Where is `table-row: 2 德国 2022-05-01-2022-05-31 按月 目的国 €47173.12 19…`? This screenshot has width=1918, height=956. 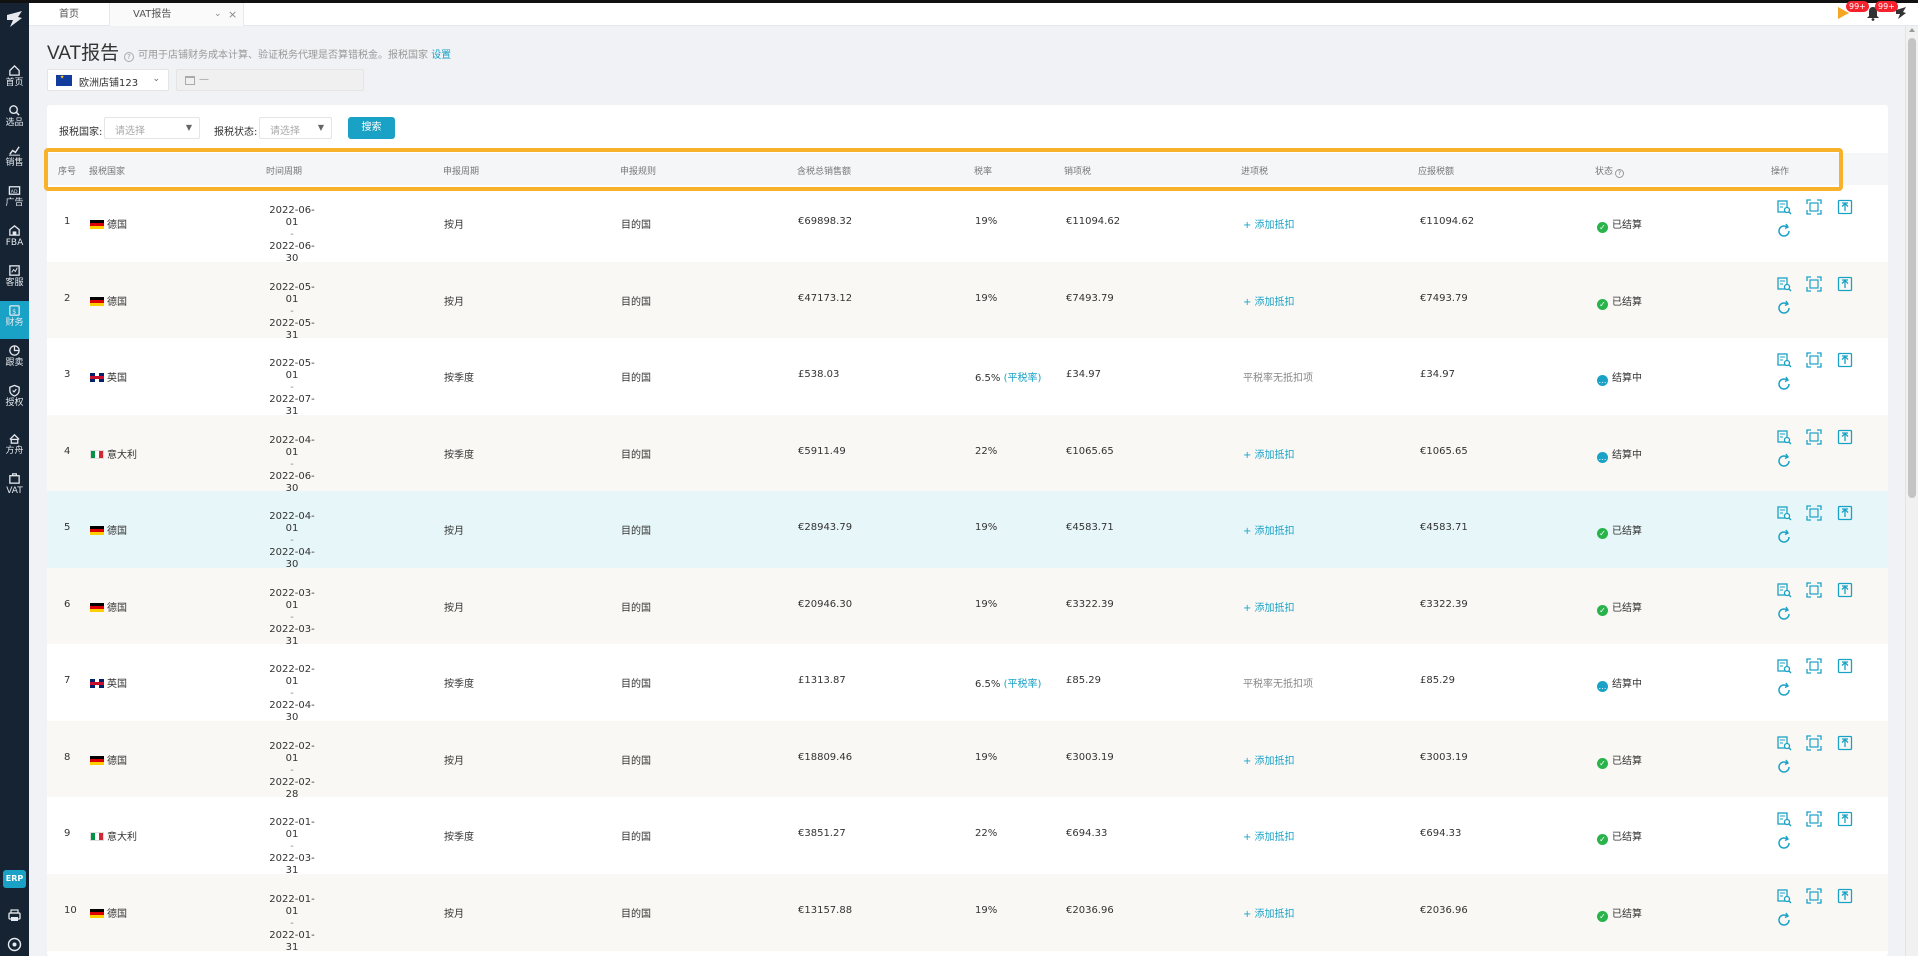 table-row: 2 德国 2022-05-01-2022-05-31 按月 目的国 €47173.12 19… is located at coordinates (967, 301).